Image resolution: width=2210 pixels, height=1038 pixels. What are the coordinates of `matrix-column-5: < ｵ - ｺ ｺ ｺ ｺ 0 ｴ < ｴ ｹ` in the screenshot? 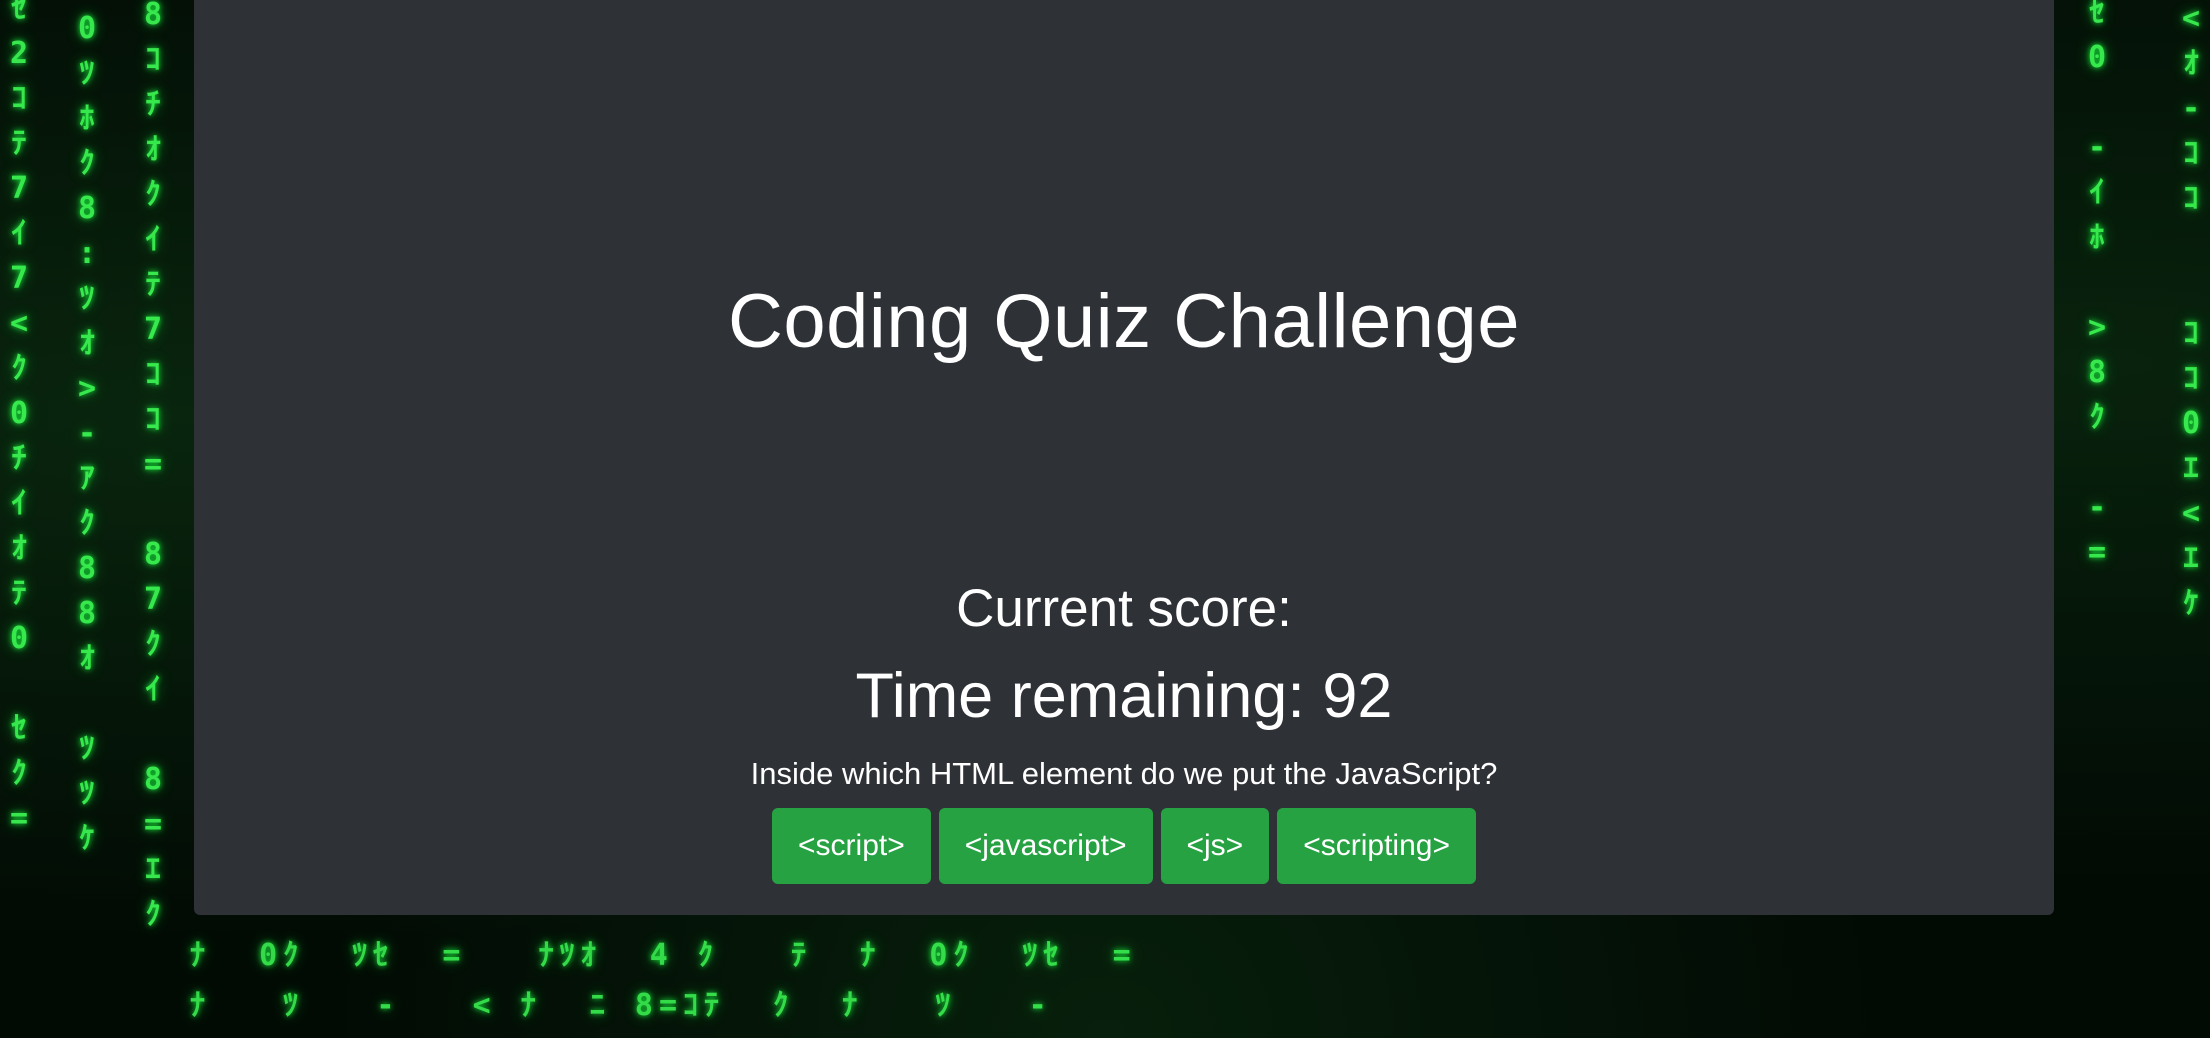 It's located at (2191, 311).